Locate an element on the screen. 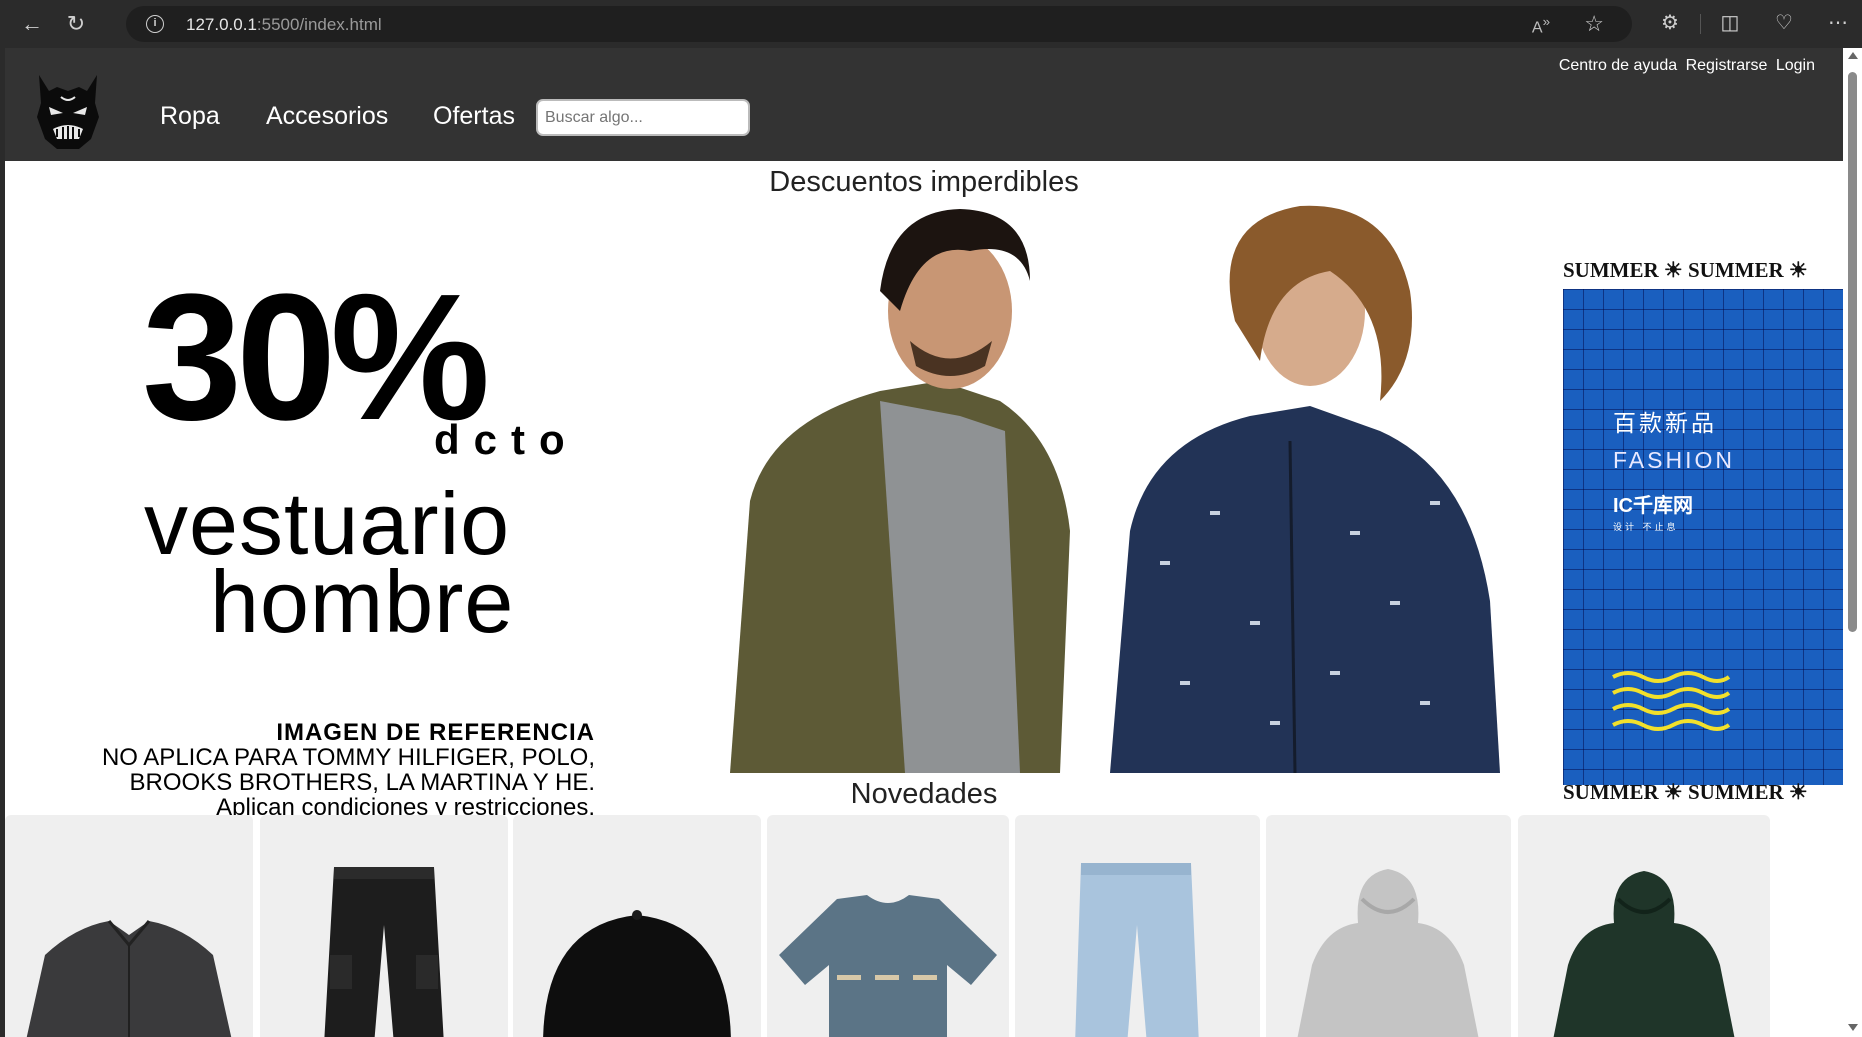 The height and width of the screenshot is (1037, 1862). page-scrollbar is located at coordinates (1852, 542).